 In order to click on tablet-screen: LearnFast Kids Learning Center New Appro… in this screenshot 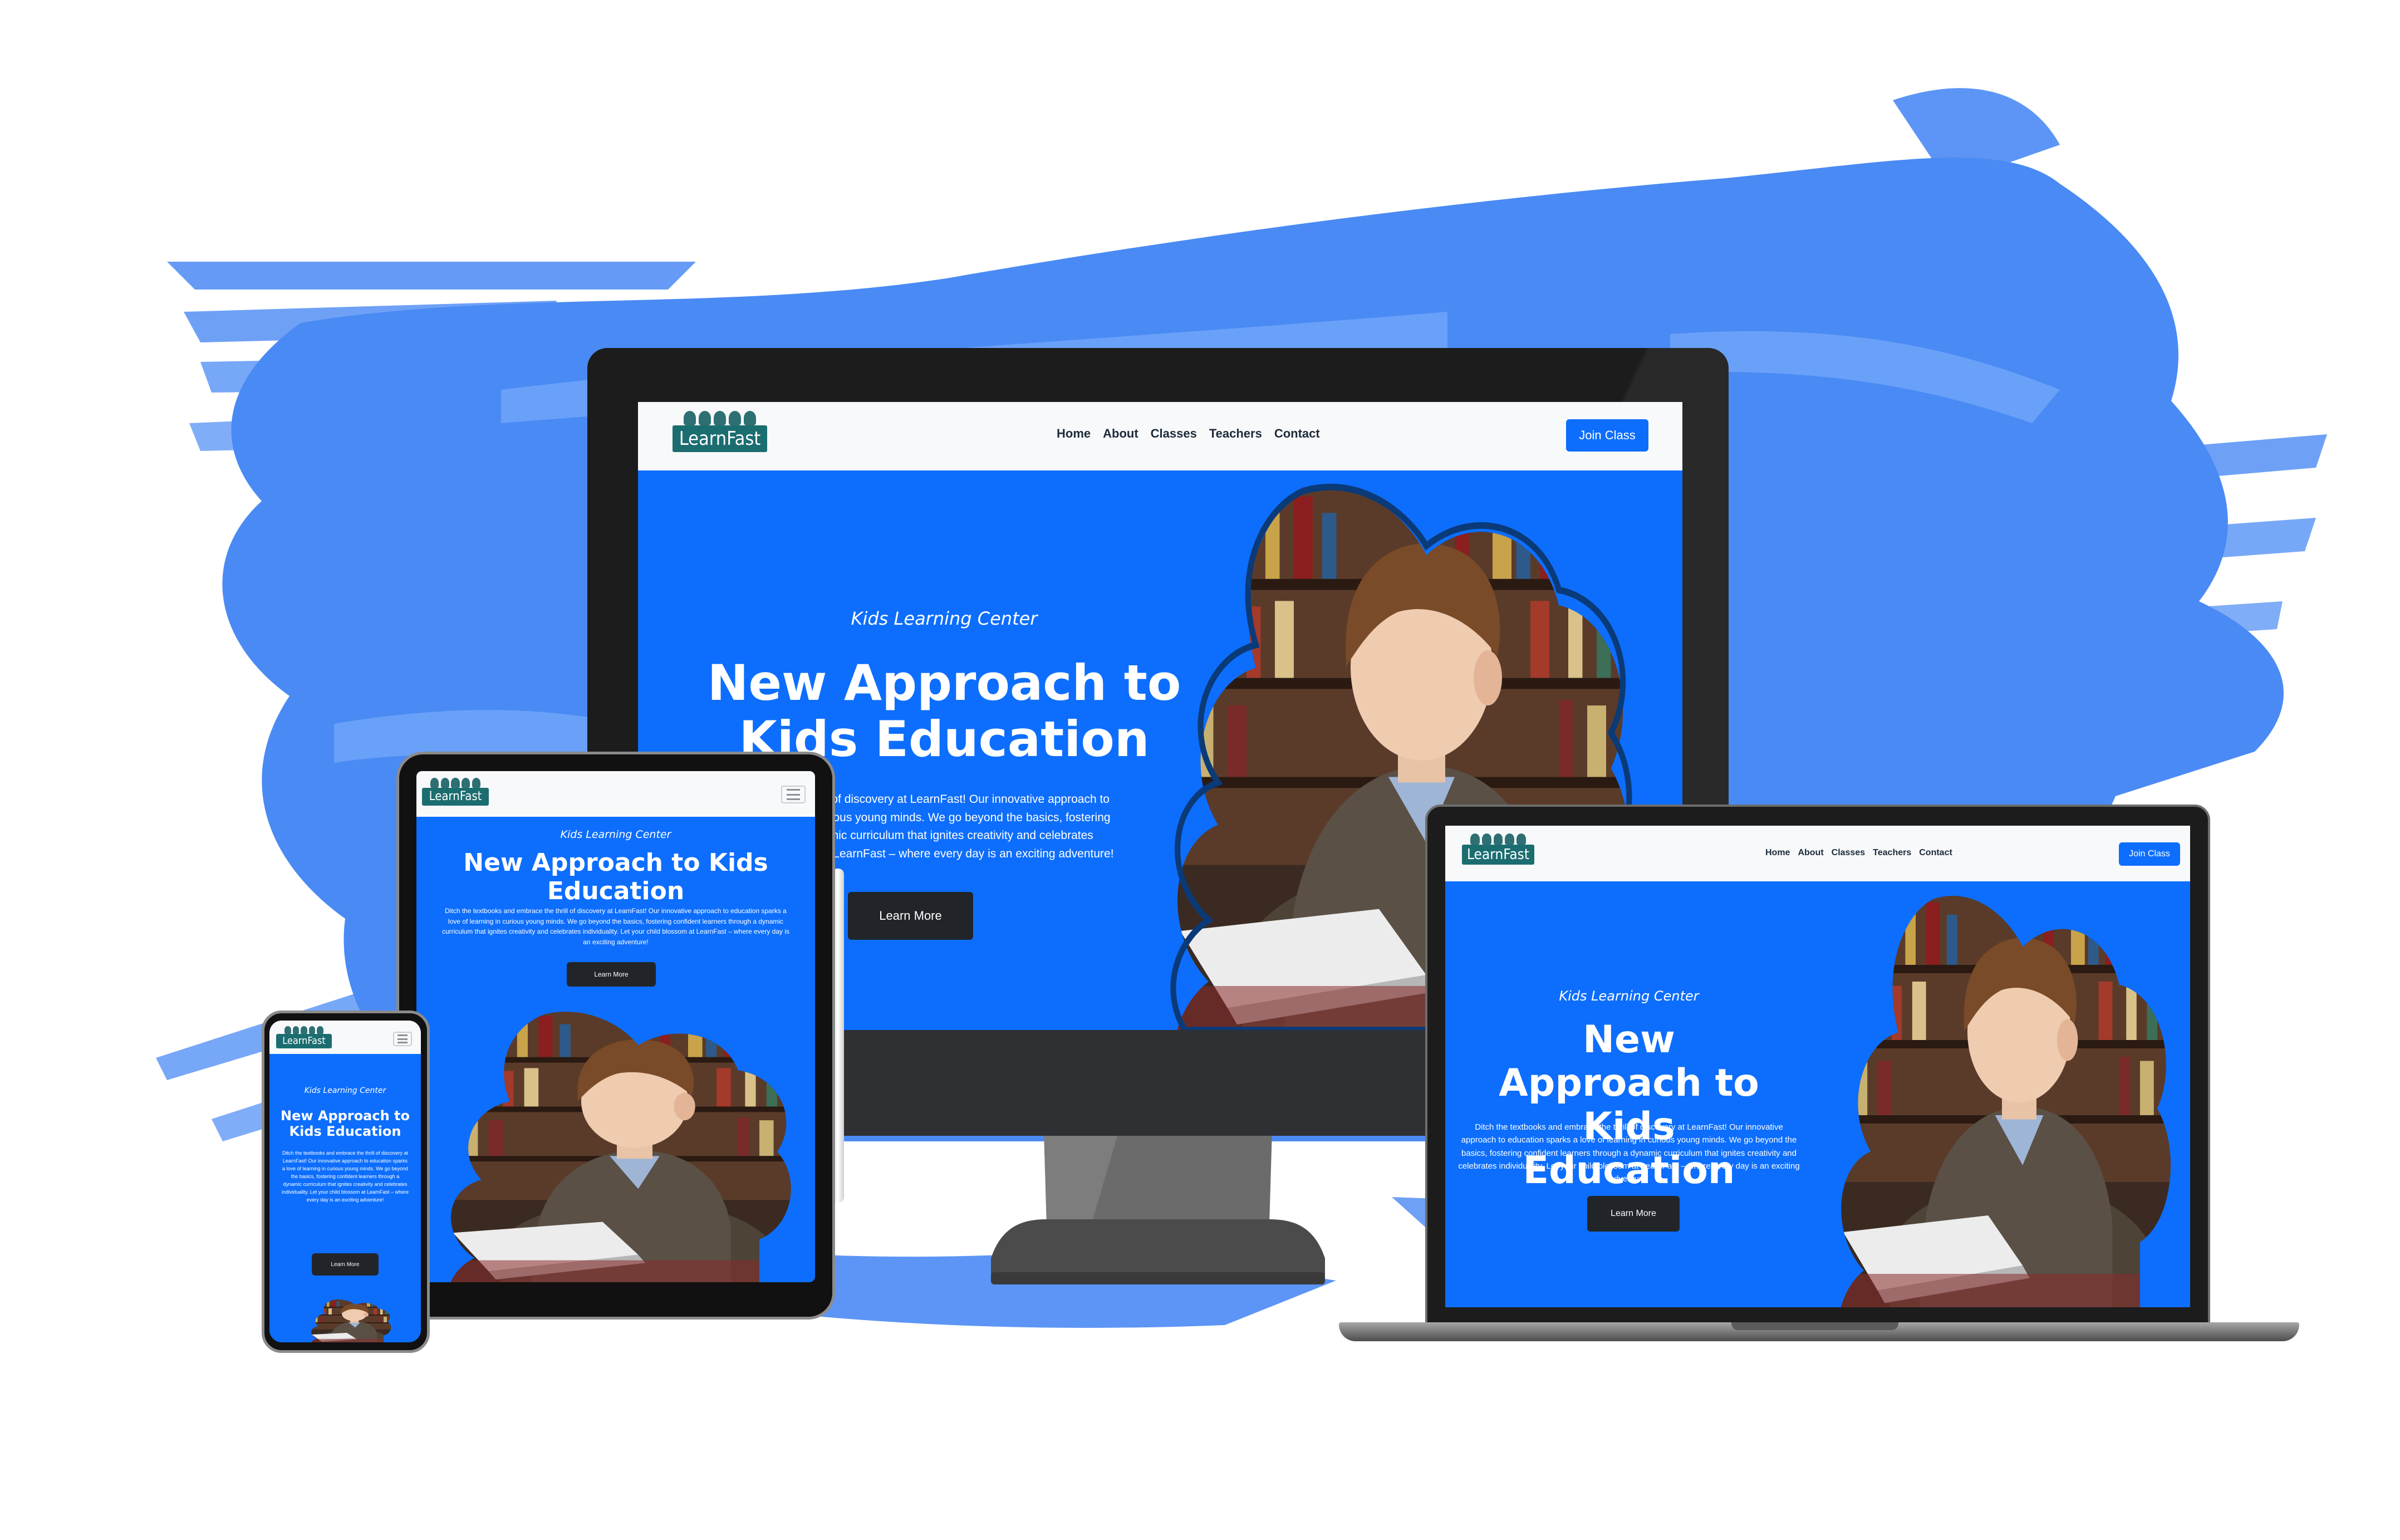, I will do `click(615, 1026)`.